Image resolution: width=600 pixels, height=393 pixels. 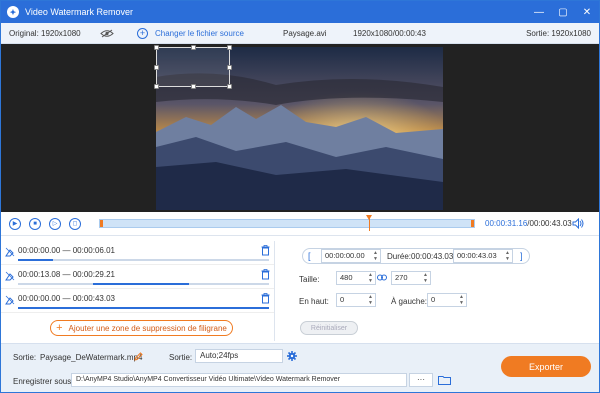 I want to click on link-icon, so click(x=382, y=277).